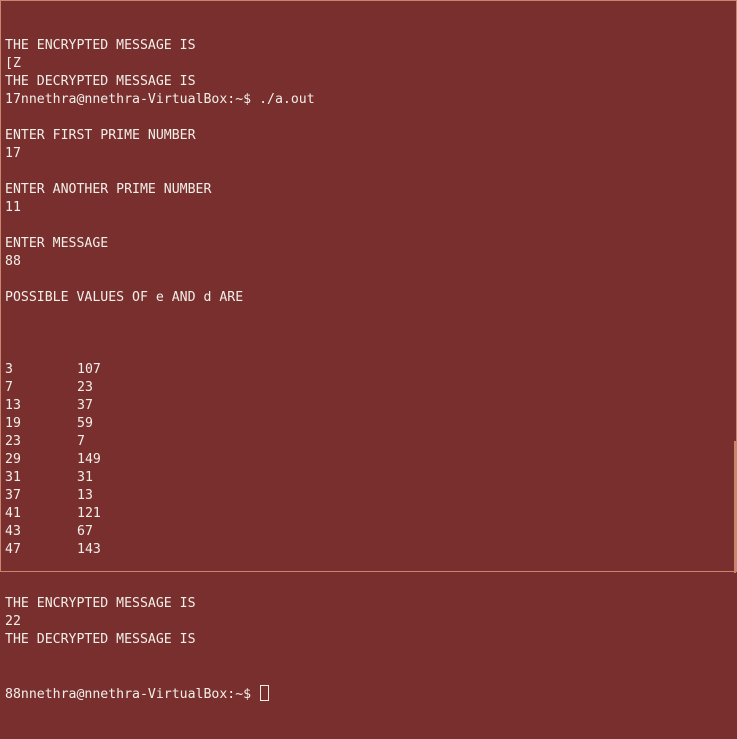 This screenshot has width=737, height=739. Describe the element at coordinates (85, 495) in the screenshot. I see `d-value: 13` at that location.